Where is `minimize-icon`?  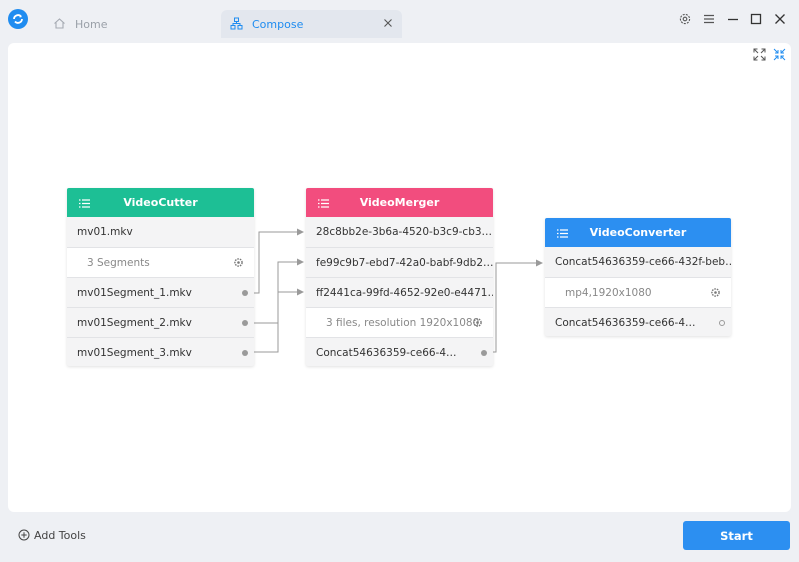
minimize-icon is located at coordinates (733, 19).